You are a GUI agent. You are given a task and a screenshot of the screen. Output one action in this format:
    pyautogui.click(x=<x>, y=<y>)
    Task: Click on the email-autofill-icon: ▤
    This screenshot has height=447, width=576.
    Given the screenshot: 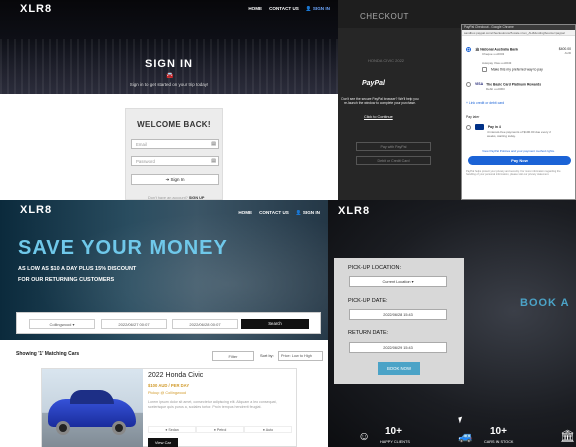 What is the action you would take?
    pyautogui.click(x=213, y=144)
    